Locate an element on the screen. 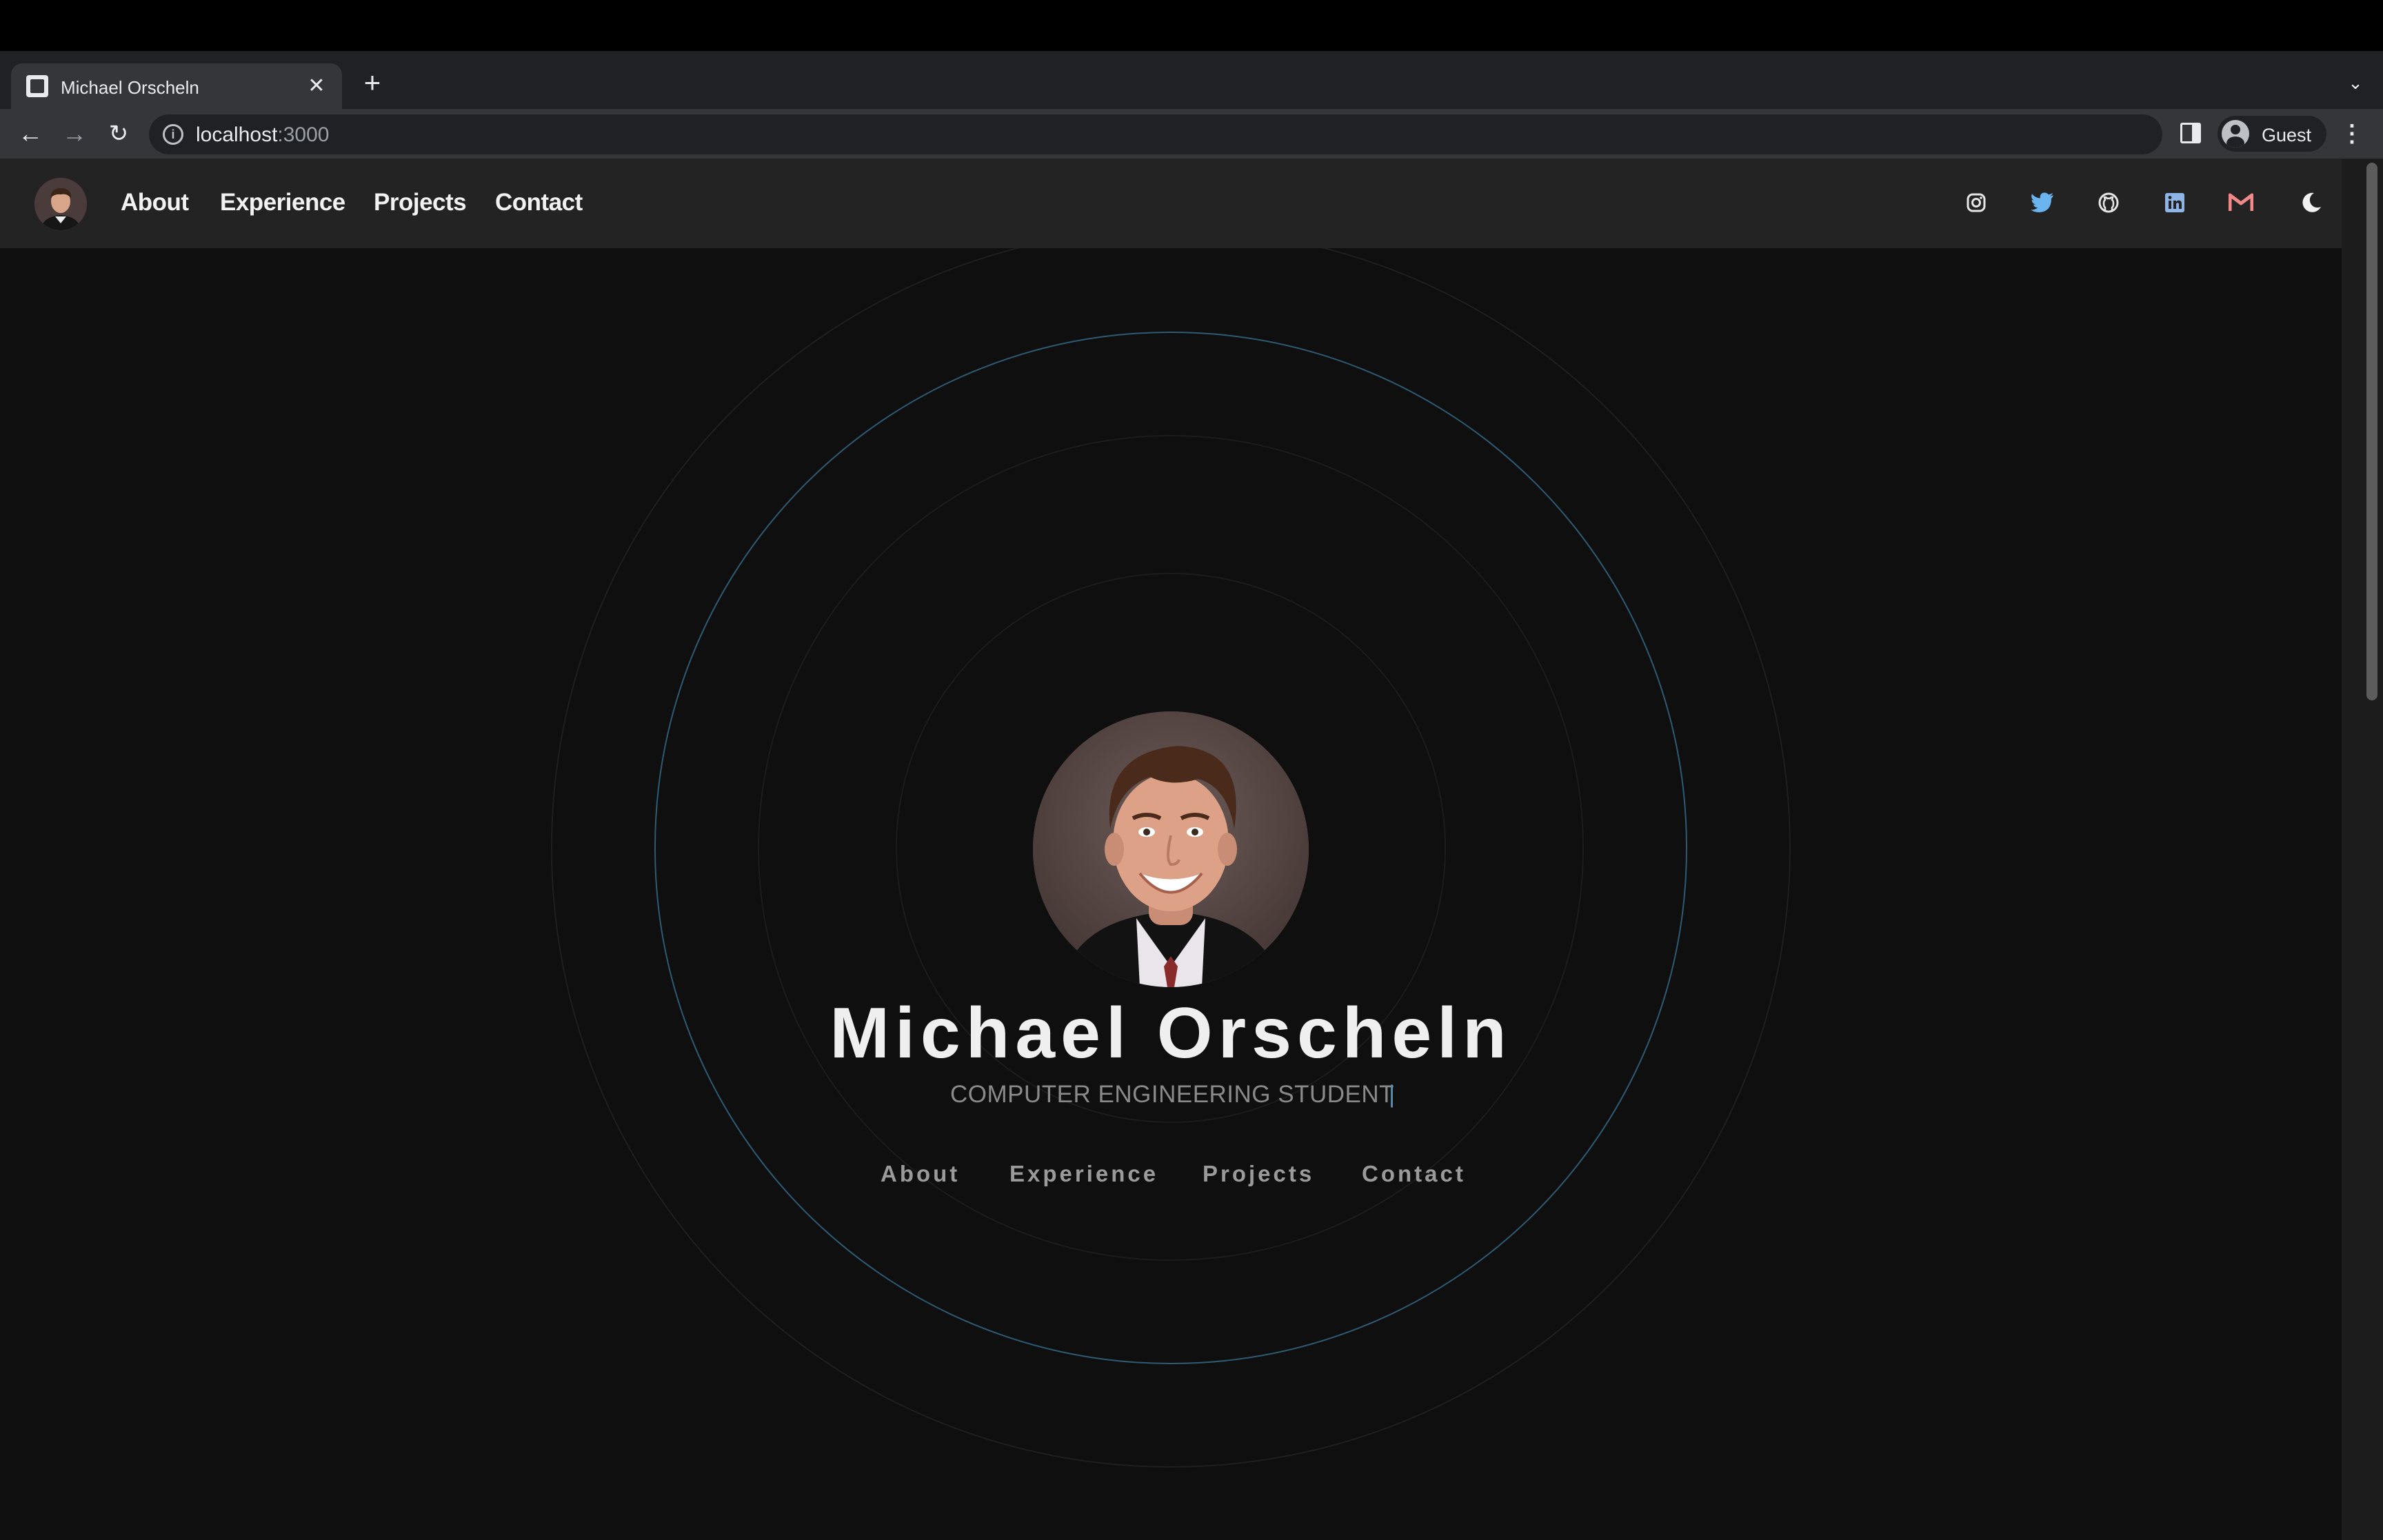  new-tab-button: + is located at coordinates (372, 84).